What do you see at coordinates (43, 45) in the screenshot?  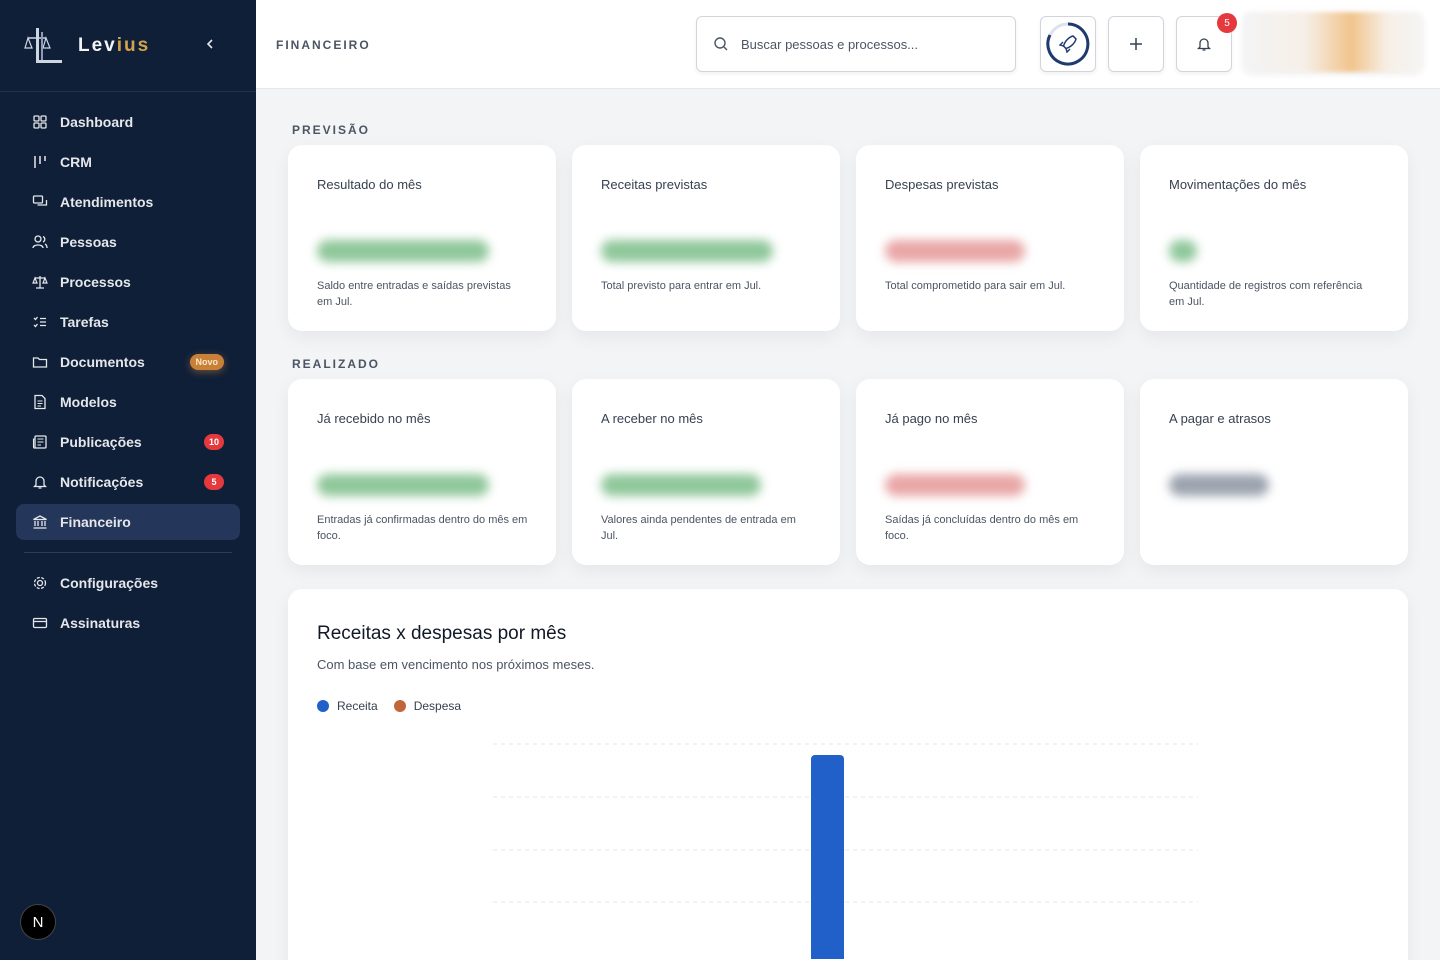 I see `logo-icon` at bounding box center [43, 45].